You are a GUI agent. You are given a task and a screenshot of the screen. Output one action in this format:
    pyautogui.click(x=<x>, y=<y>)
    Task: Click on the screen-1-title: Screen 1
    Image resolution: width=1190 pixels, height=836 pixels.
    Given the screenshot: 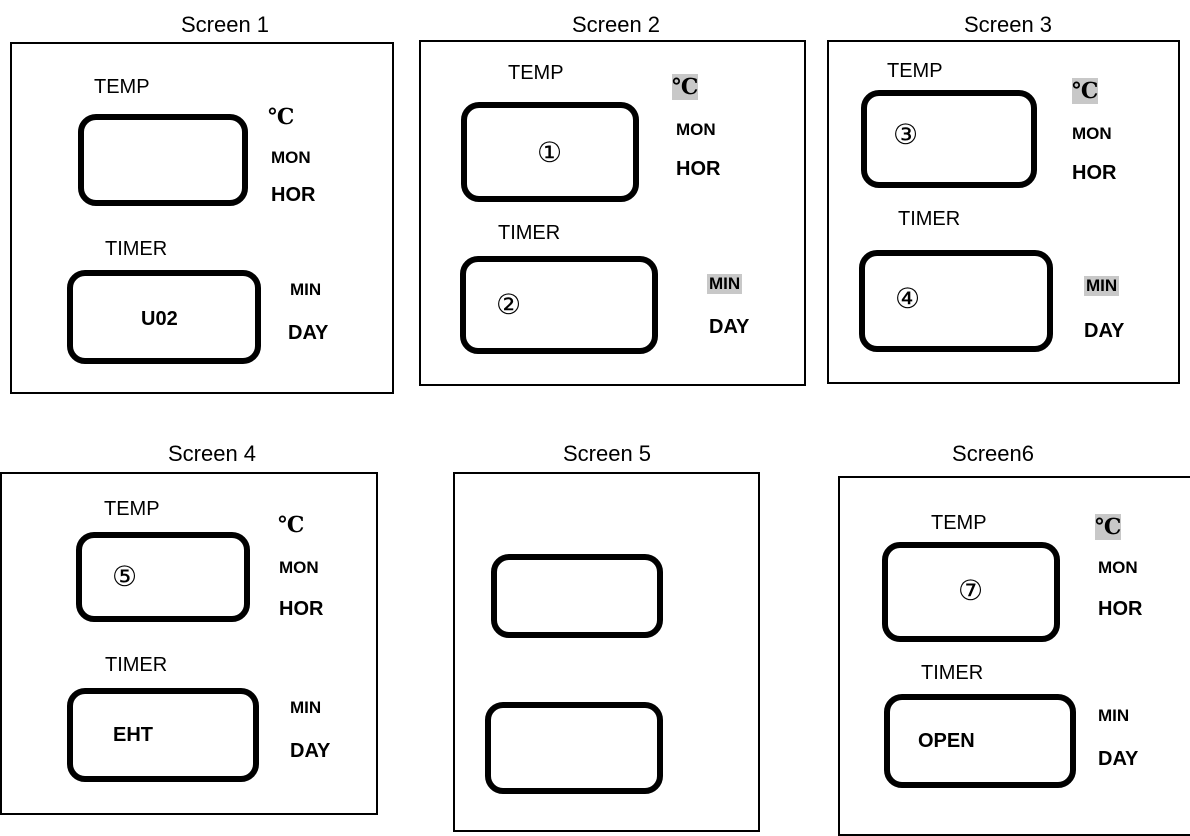 What is the action you would take?
    pyautogui.click(x=225, y=24)
    